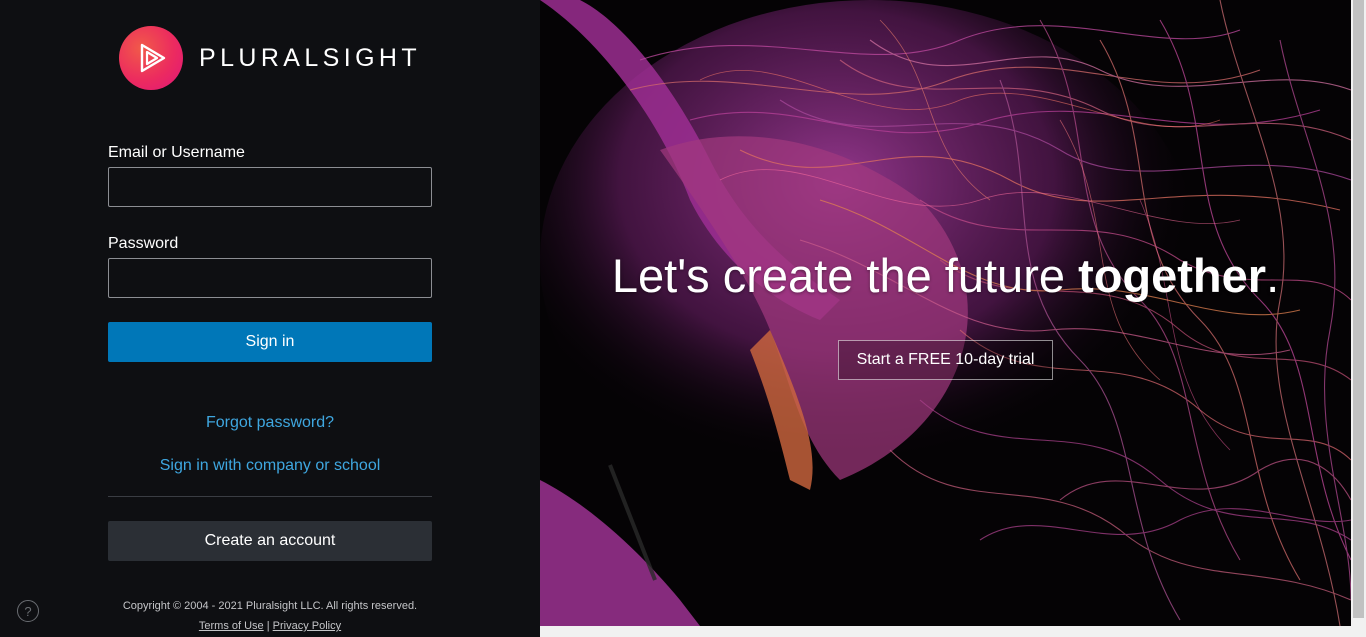 The width and height of the screenshot is (1366, 637). Describe the element at coordinates (270, 541) in the screenshot. I see `create-account-button: Create an account` at that location.